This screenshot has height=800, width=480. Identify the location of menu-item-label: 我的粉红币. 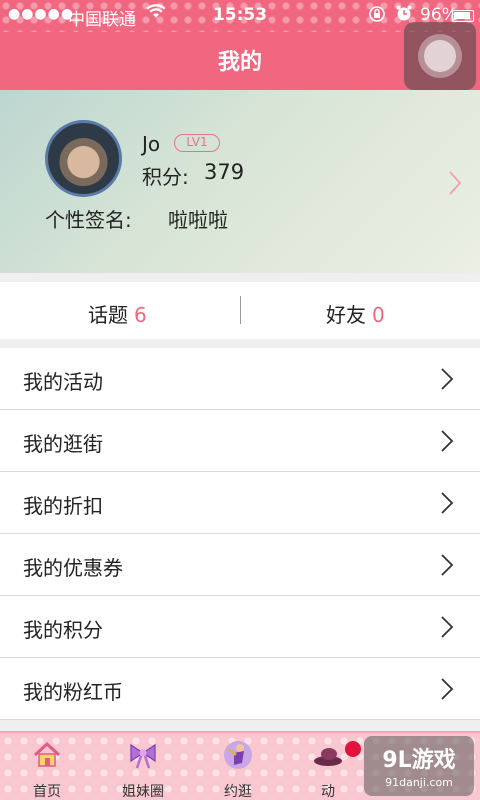
(73, 692).